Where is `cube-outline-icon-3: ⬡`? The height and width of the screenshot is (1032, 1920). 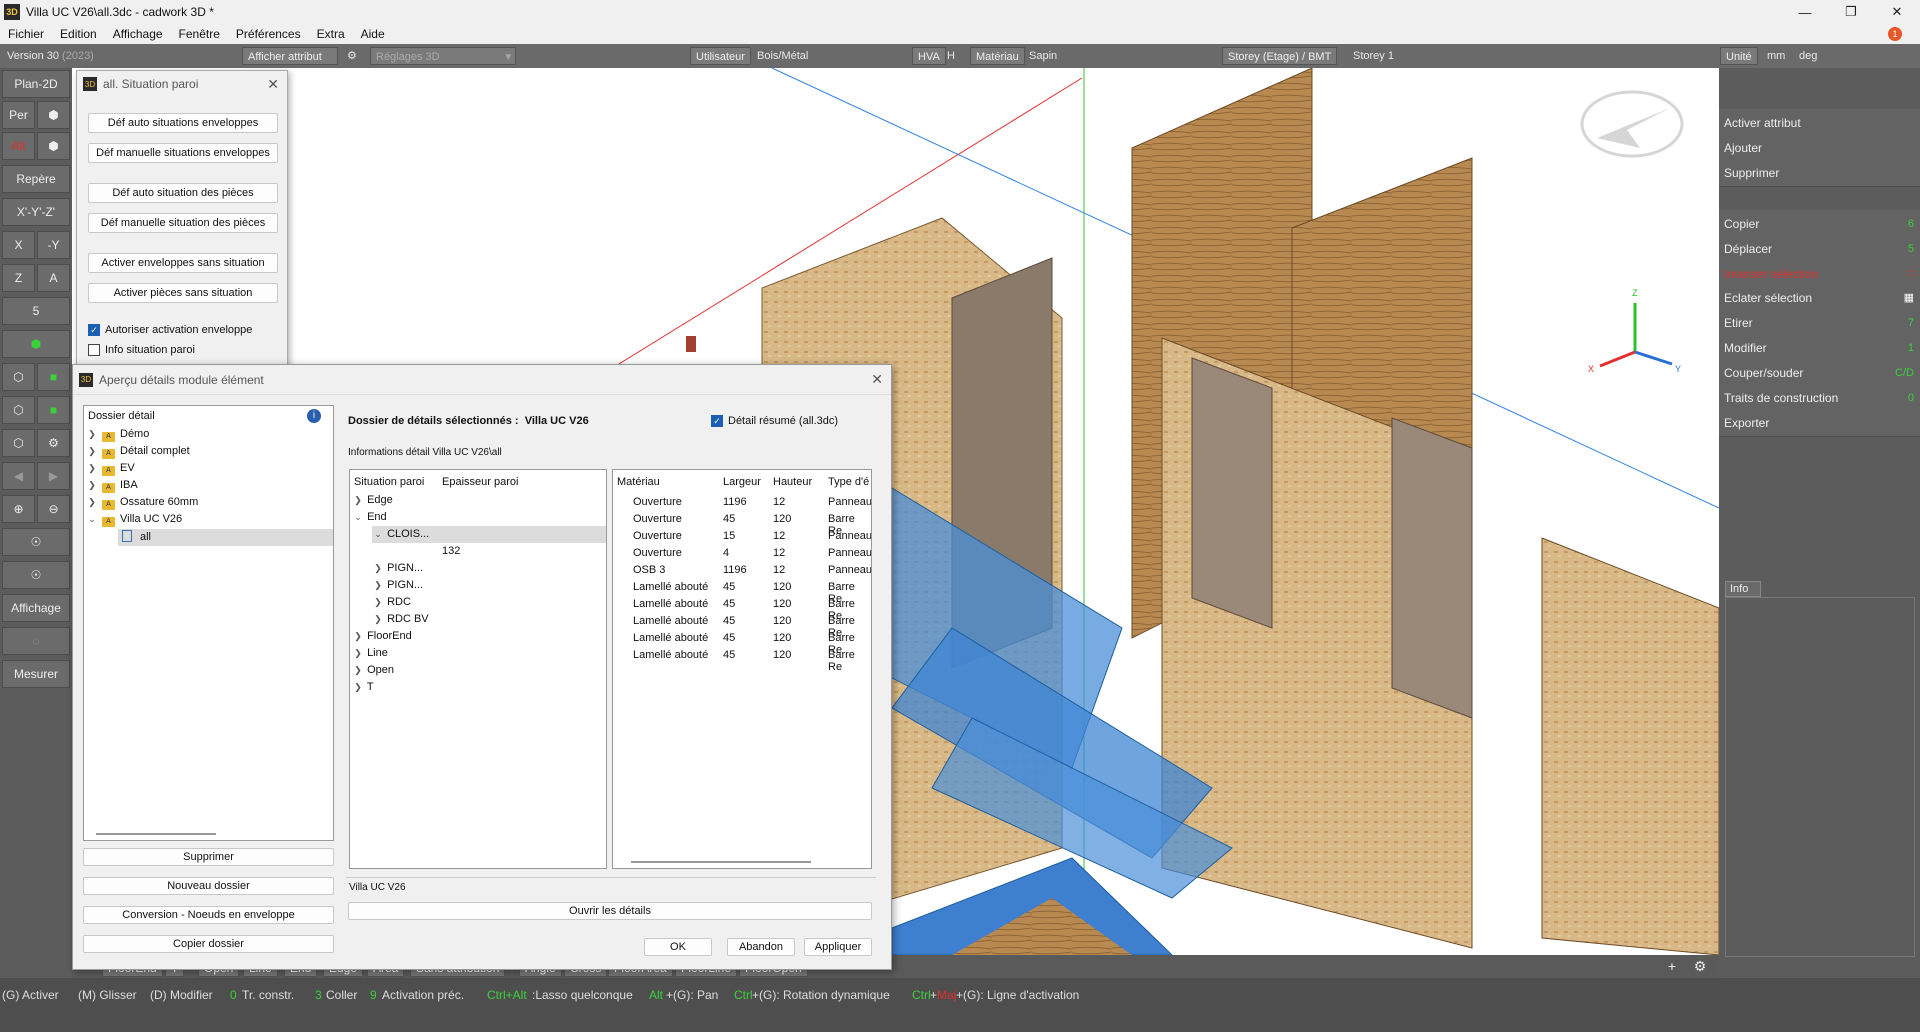
cube-outline-icon-3: ⬡ is located at coordinates (18, 443).